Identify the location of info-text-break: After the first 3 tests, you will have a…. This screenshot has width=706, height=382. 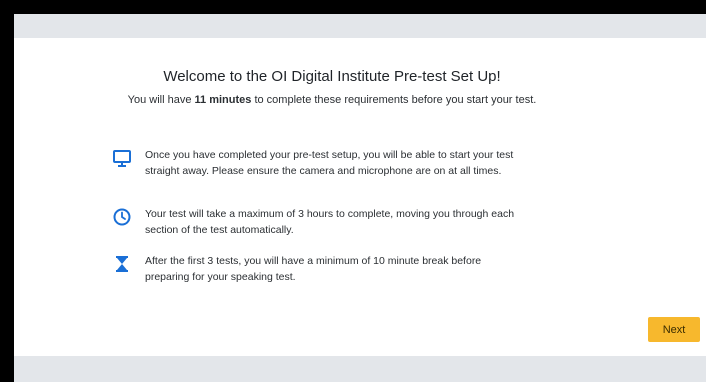
(313, 269).